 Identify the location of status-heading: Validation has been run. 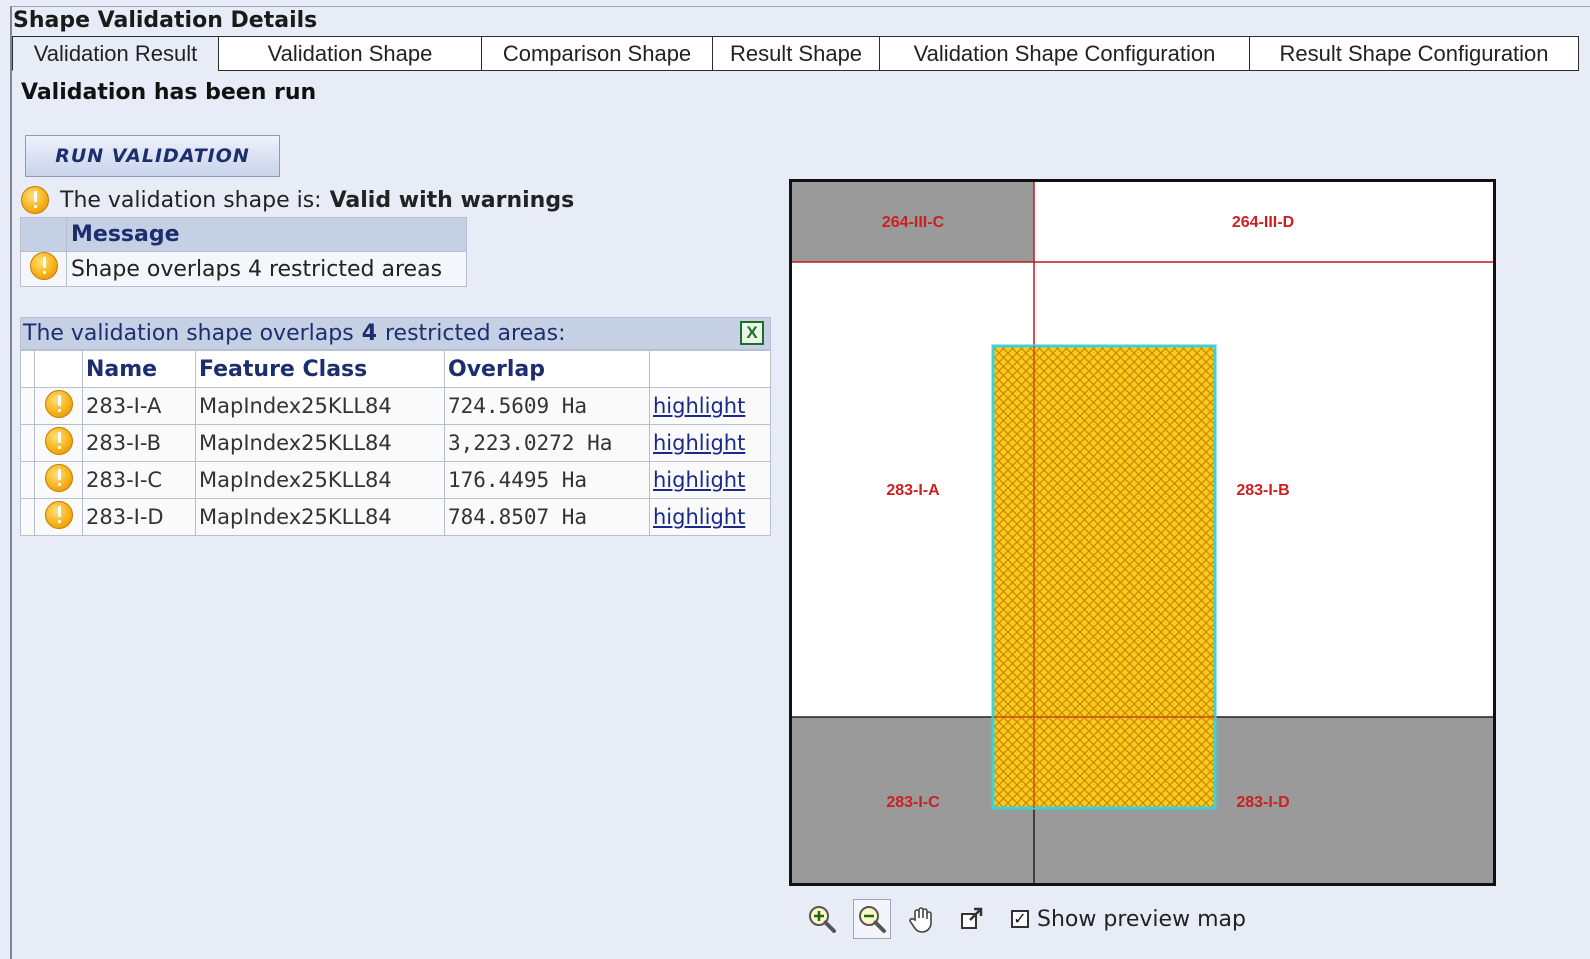
(169, 92).